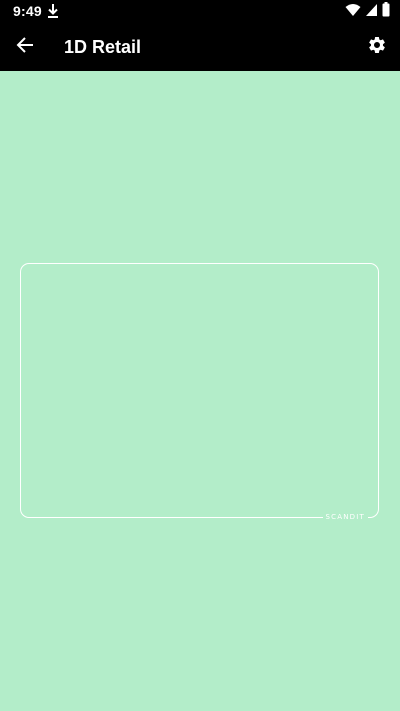  What do you see at coordinates (27, 11) in the screenshot?
I see `status-time: 9:49` at bounding box center [27, 11].